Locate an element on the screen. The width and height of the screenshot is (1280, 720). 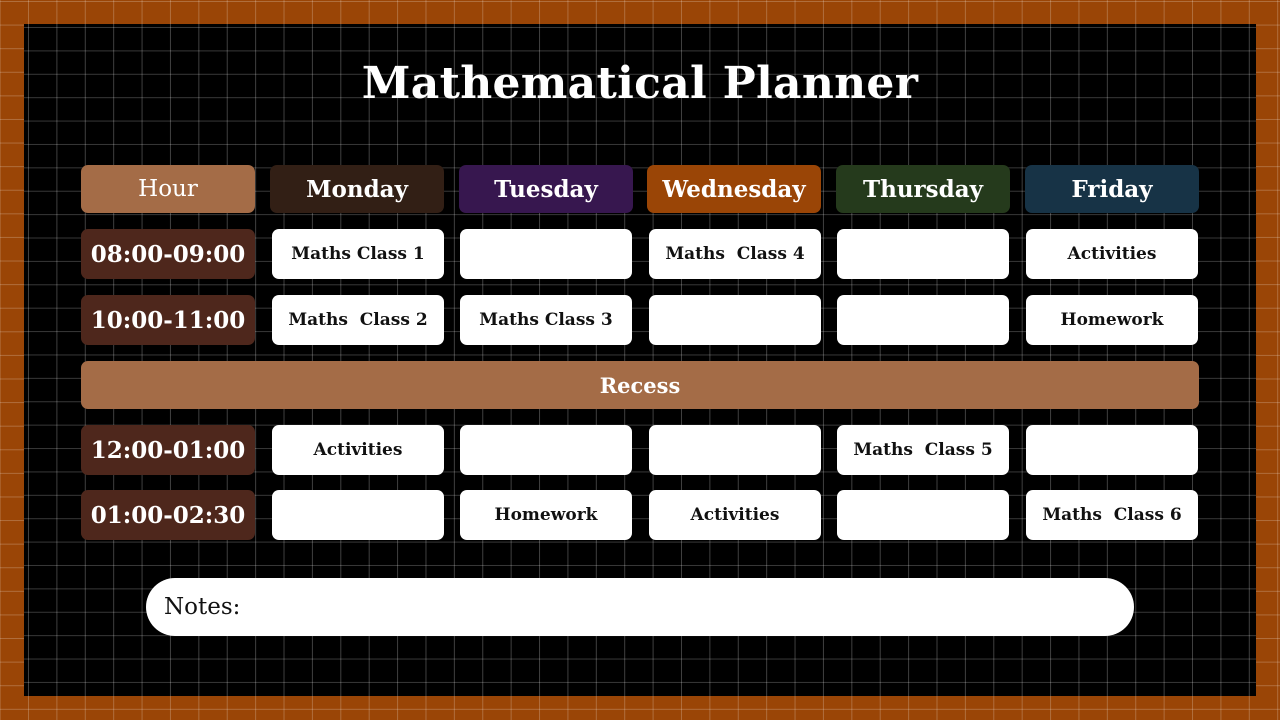
header-monday: Monday is located at coordinates (357, 189).